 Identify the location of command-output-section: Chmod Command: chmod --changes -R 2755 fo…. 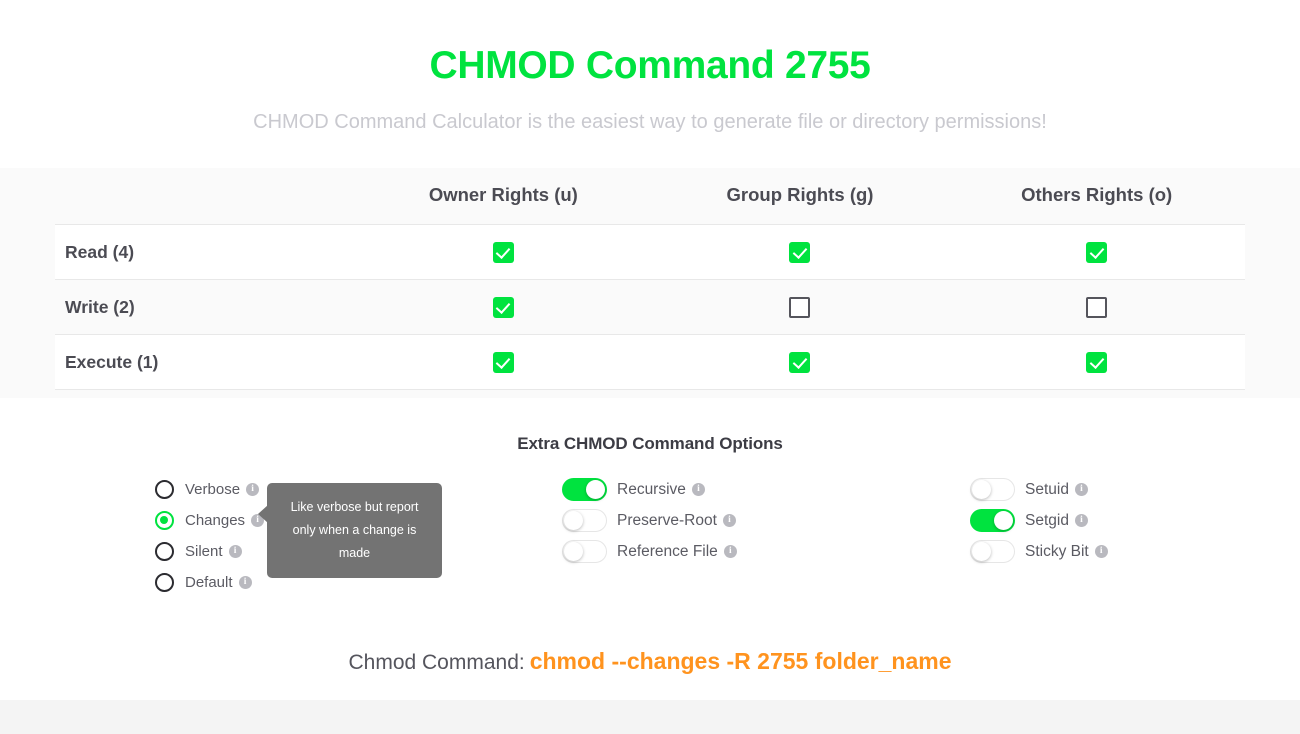
(650, 659).